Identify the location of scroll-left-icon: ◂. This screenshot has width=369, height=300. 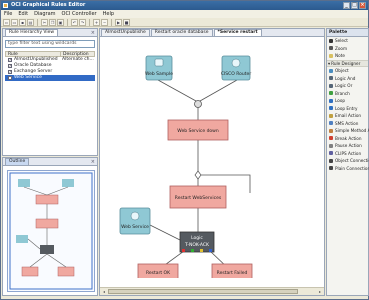
(104, 291).